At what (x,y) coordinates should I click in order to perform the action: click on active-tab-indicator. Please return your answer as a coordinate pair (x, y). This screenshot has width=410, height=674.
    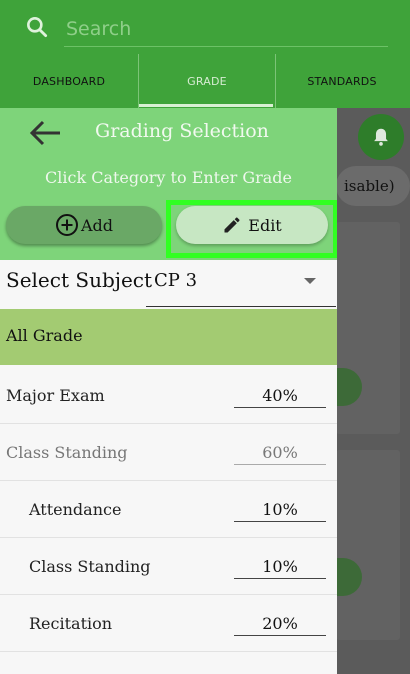
    Looking at the image, I should click on (206, 105).